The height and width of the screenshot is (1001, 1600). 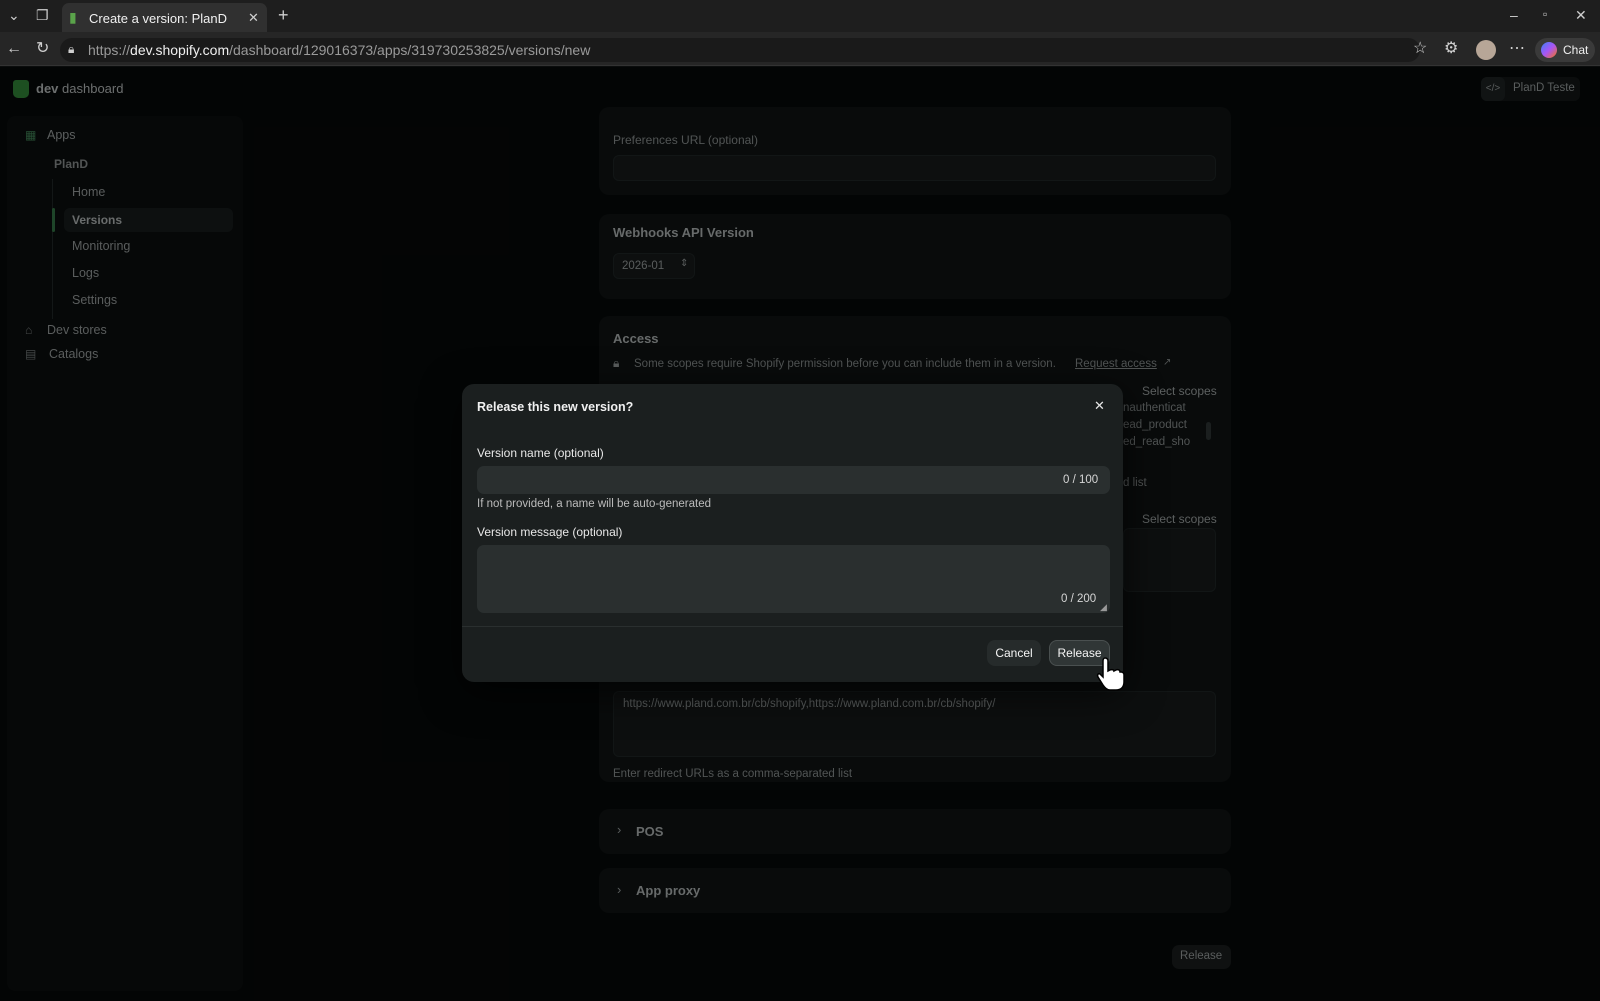 What do you see at coordinates (42, 15) in the screenshot?
I see `tab-actions-icon: ❐` at bounding box center [42, 15].